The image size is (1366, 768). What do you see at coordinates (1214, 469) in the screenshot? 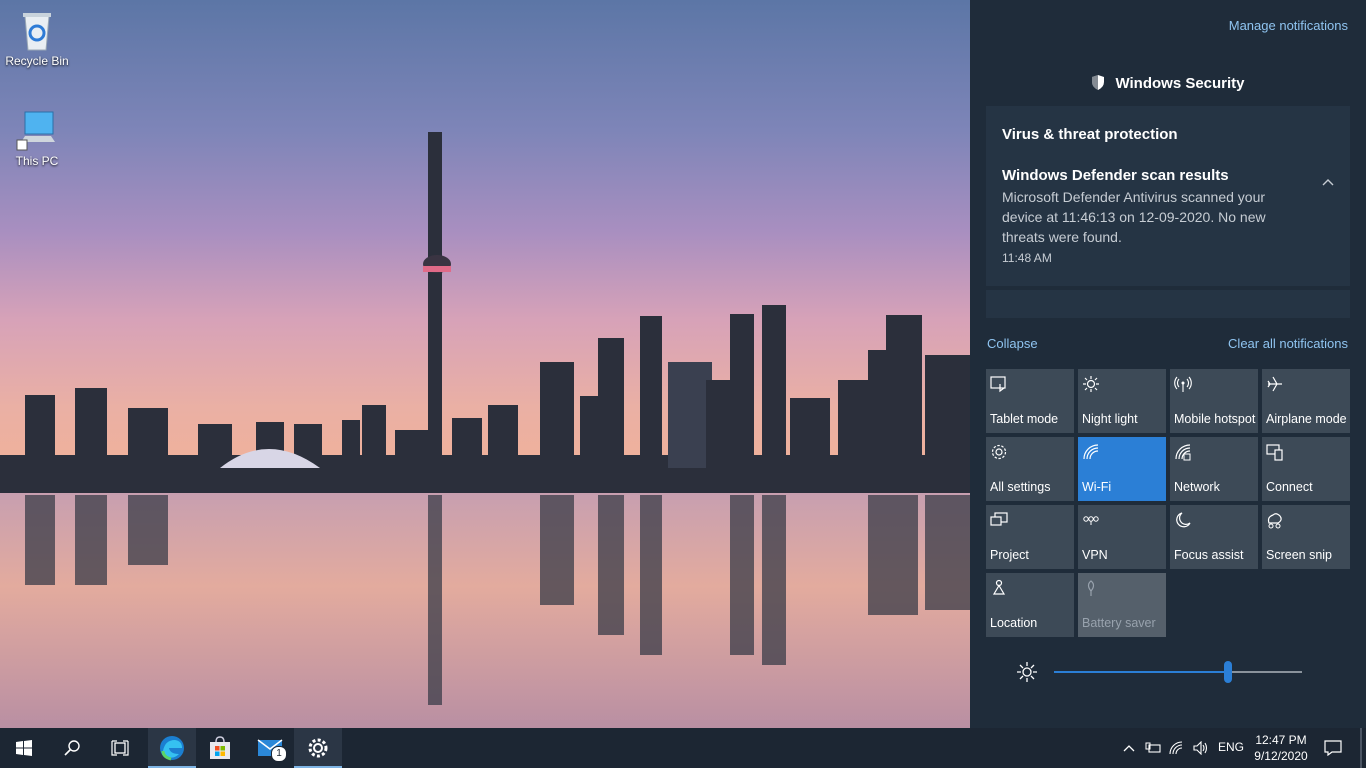
I see `tile-network: Network` at bounding box center [1214, 469].